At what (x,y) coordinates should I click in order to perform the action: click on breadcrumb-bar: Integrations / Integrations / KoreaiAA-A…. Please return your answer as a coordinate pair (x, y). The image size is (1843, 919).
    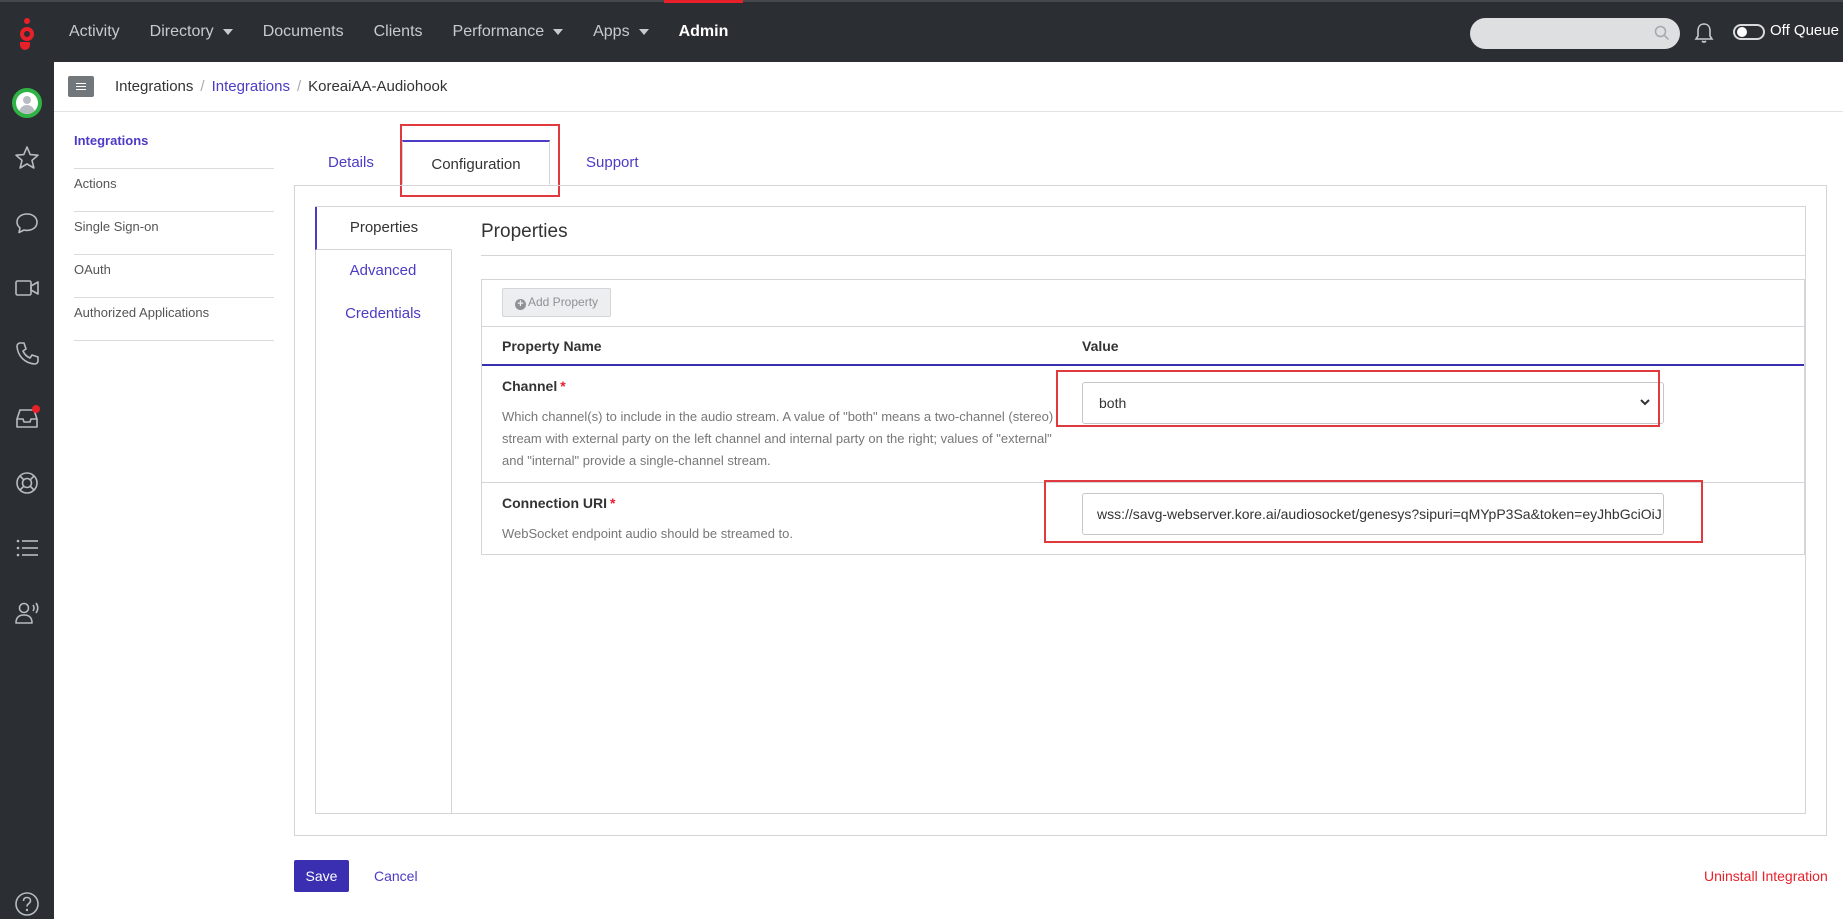
    Looking at the image, I should click on (948, 87).